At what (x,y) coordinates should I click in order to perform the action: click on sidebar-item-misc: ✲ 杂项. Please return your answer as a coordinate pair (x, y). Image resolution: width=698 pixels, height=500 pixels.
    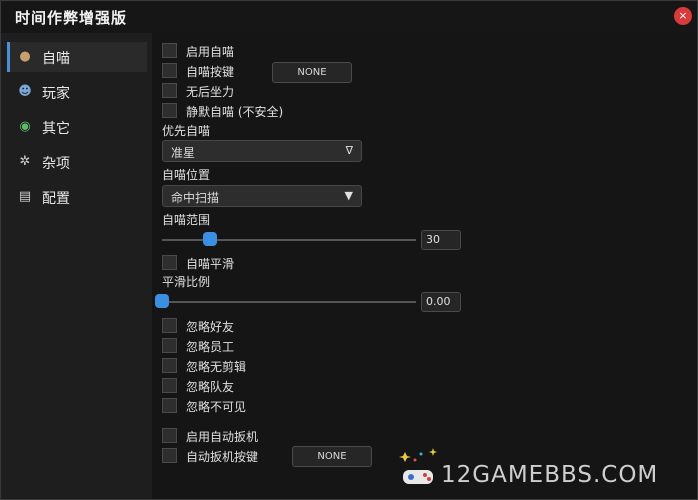
    Looking at the image, I should click on (77, 162).